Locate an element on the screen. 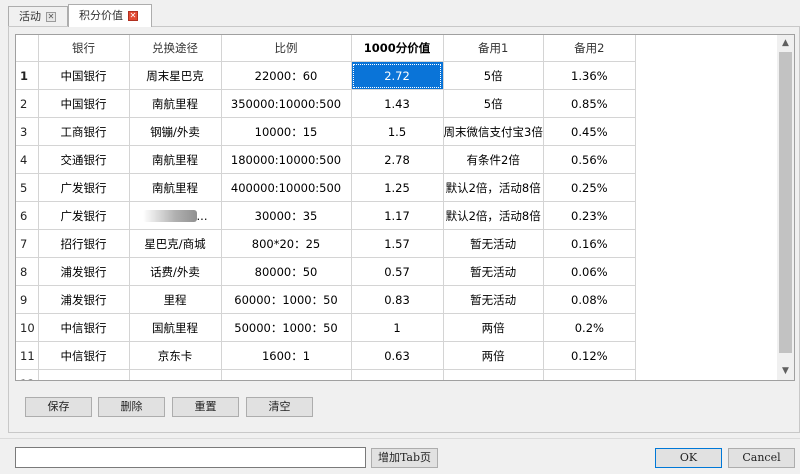 The height and width of the screenshot is (474, 800). vertical-scrollbar: ▲ ▼ is located at coordinates (785, 207).